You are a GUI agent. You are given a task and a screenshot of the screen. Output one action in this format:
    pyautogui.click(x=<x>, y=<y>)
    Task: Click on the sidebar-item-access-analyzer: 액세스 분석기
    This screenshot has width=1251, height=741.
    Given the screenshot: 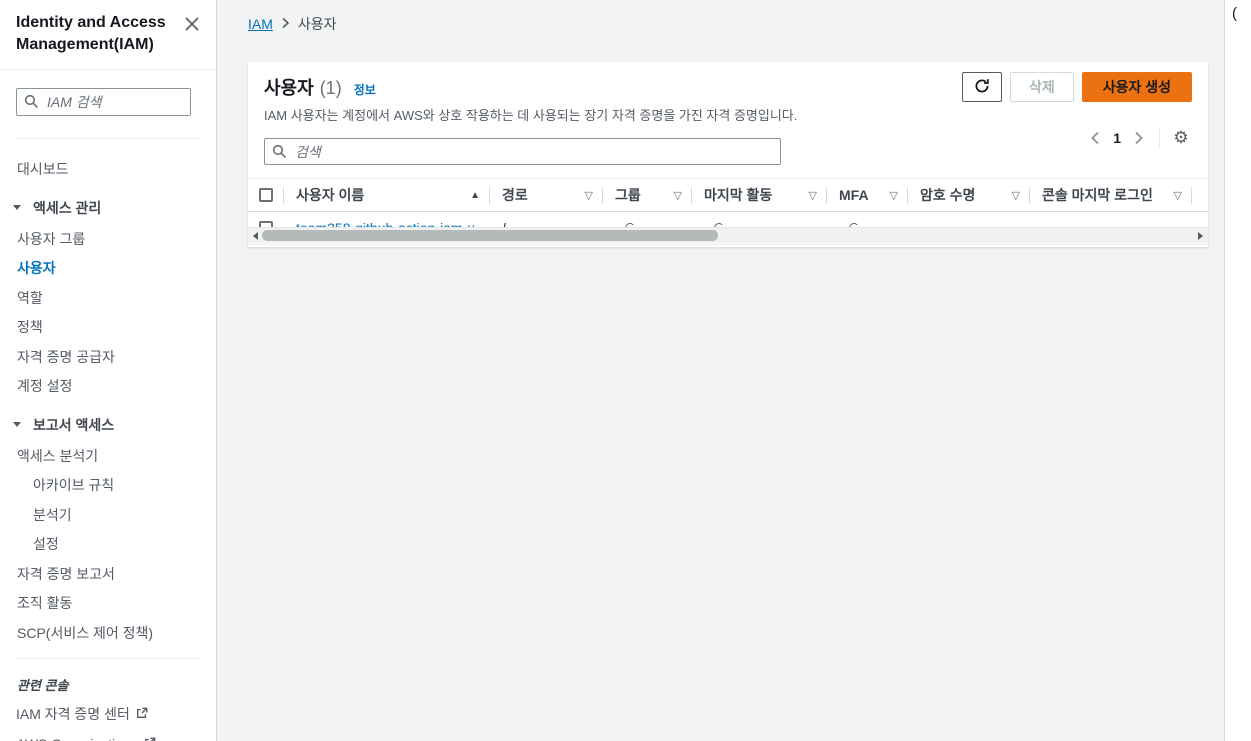 What is the action you would take?
    pyautogui.click(x=108, y=457)
    